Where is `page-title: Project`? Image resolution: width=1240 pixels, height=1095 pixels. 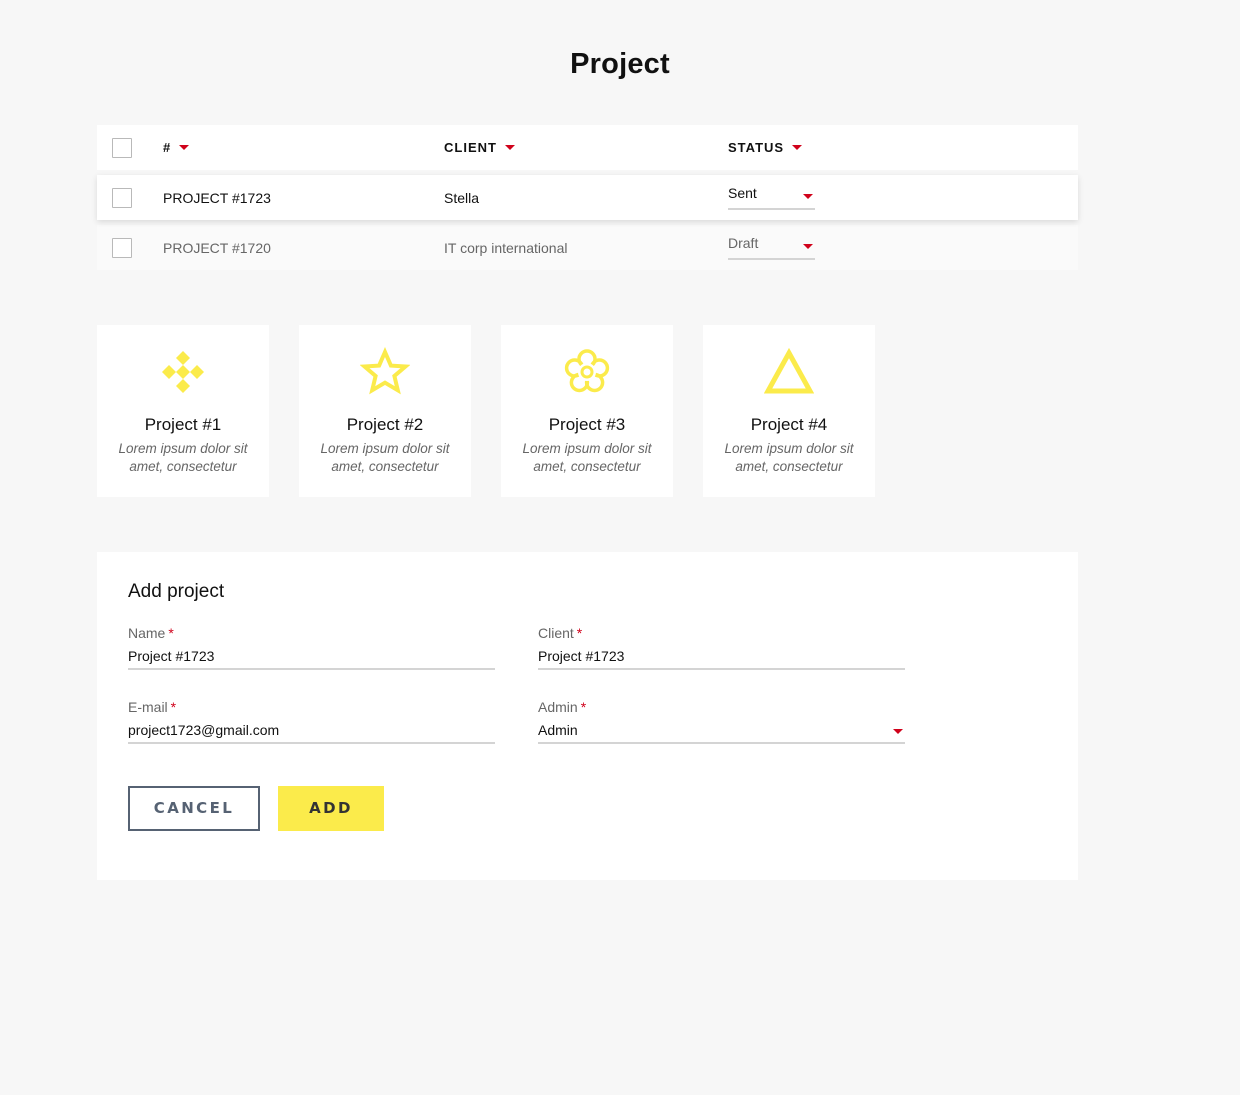
page-title: Project is located at coordinates (620, 64).